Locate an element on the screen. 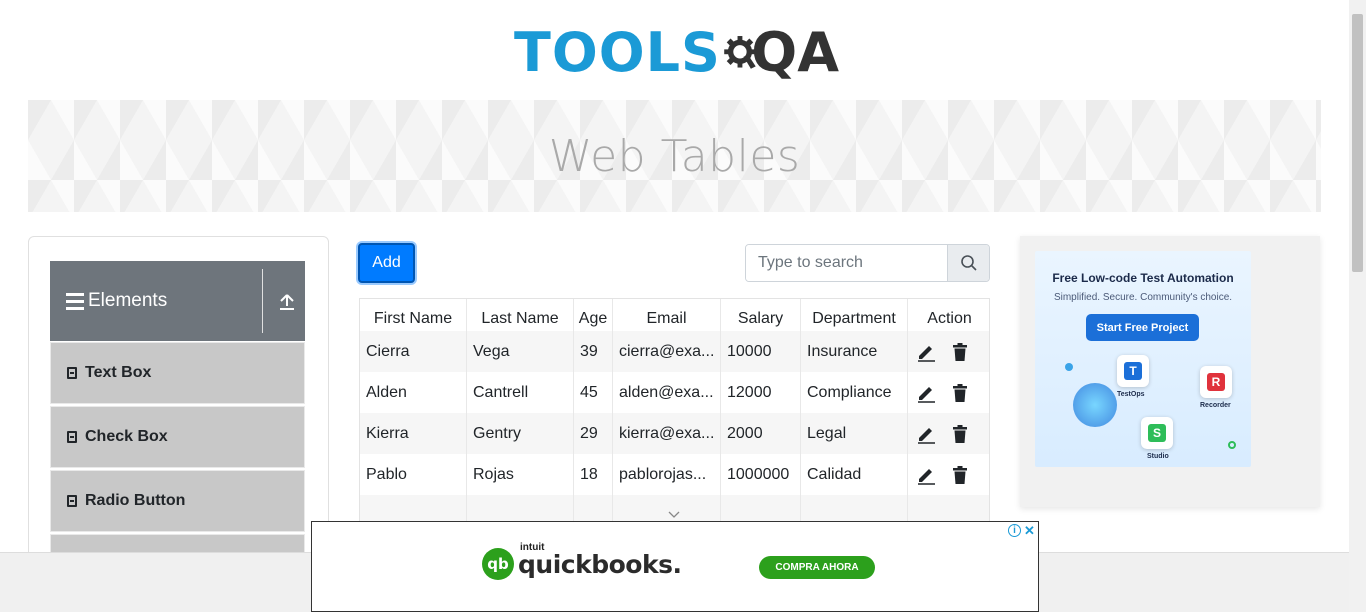 The width and height of the screenshot is (1366, 612). qb-icon: qb is located at coordinates (498, 564).